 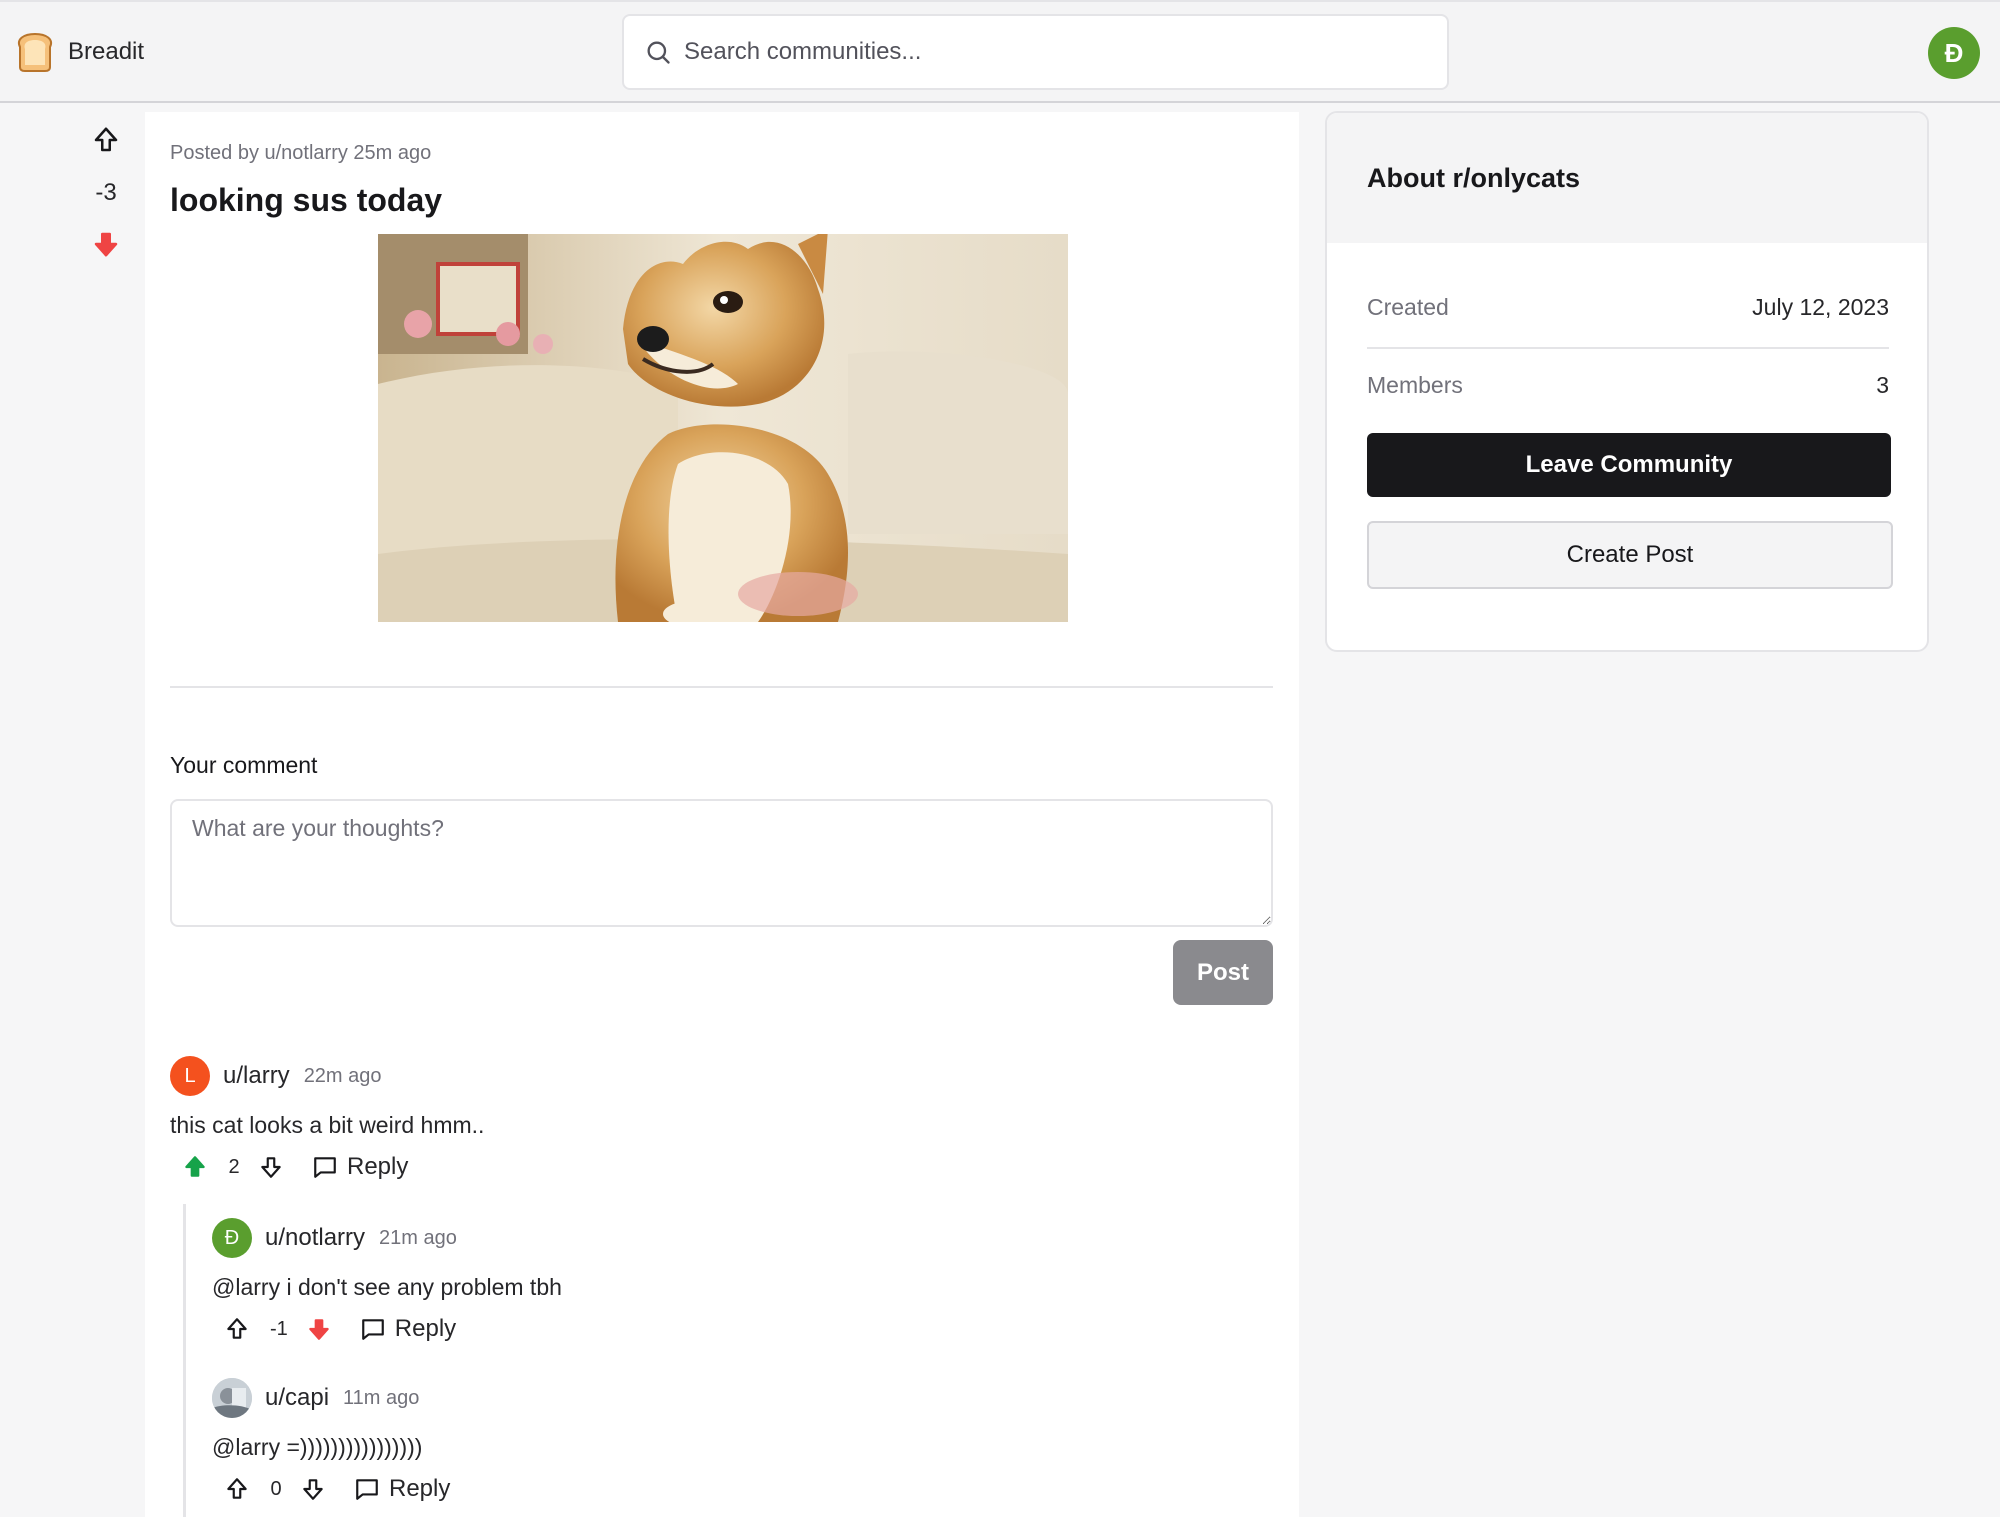 I want to click on comment-actions: 2 Reply, so click(x=327, y=1167).